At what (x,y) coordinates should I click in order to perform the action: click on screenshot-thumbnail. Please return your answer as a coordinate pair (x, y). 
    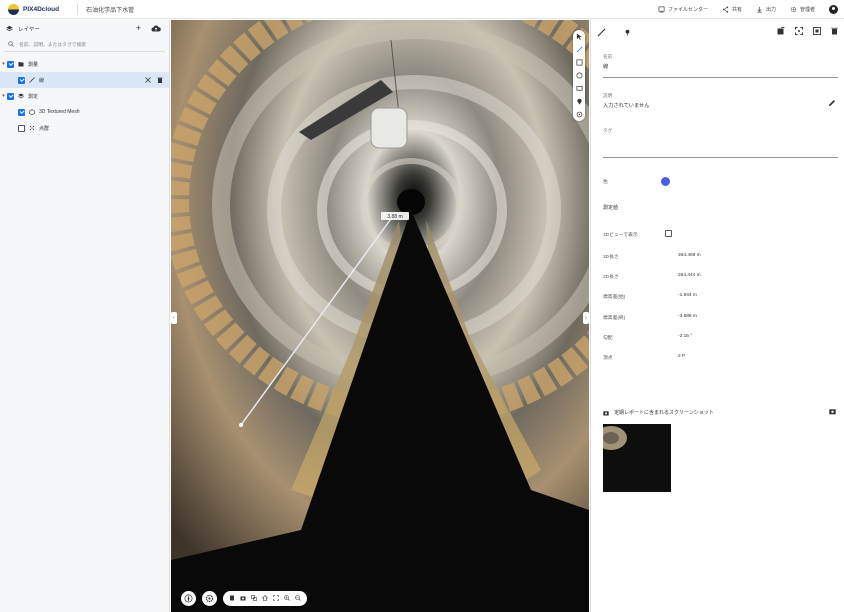
    Looking at the image, I should click on (637, 458).